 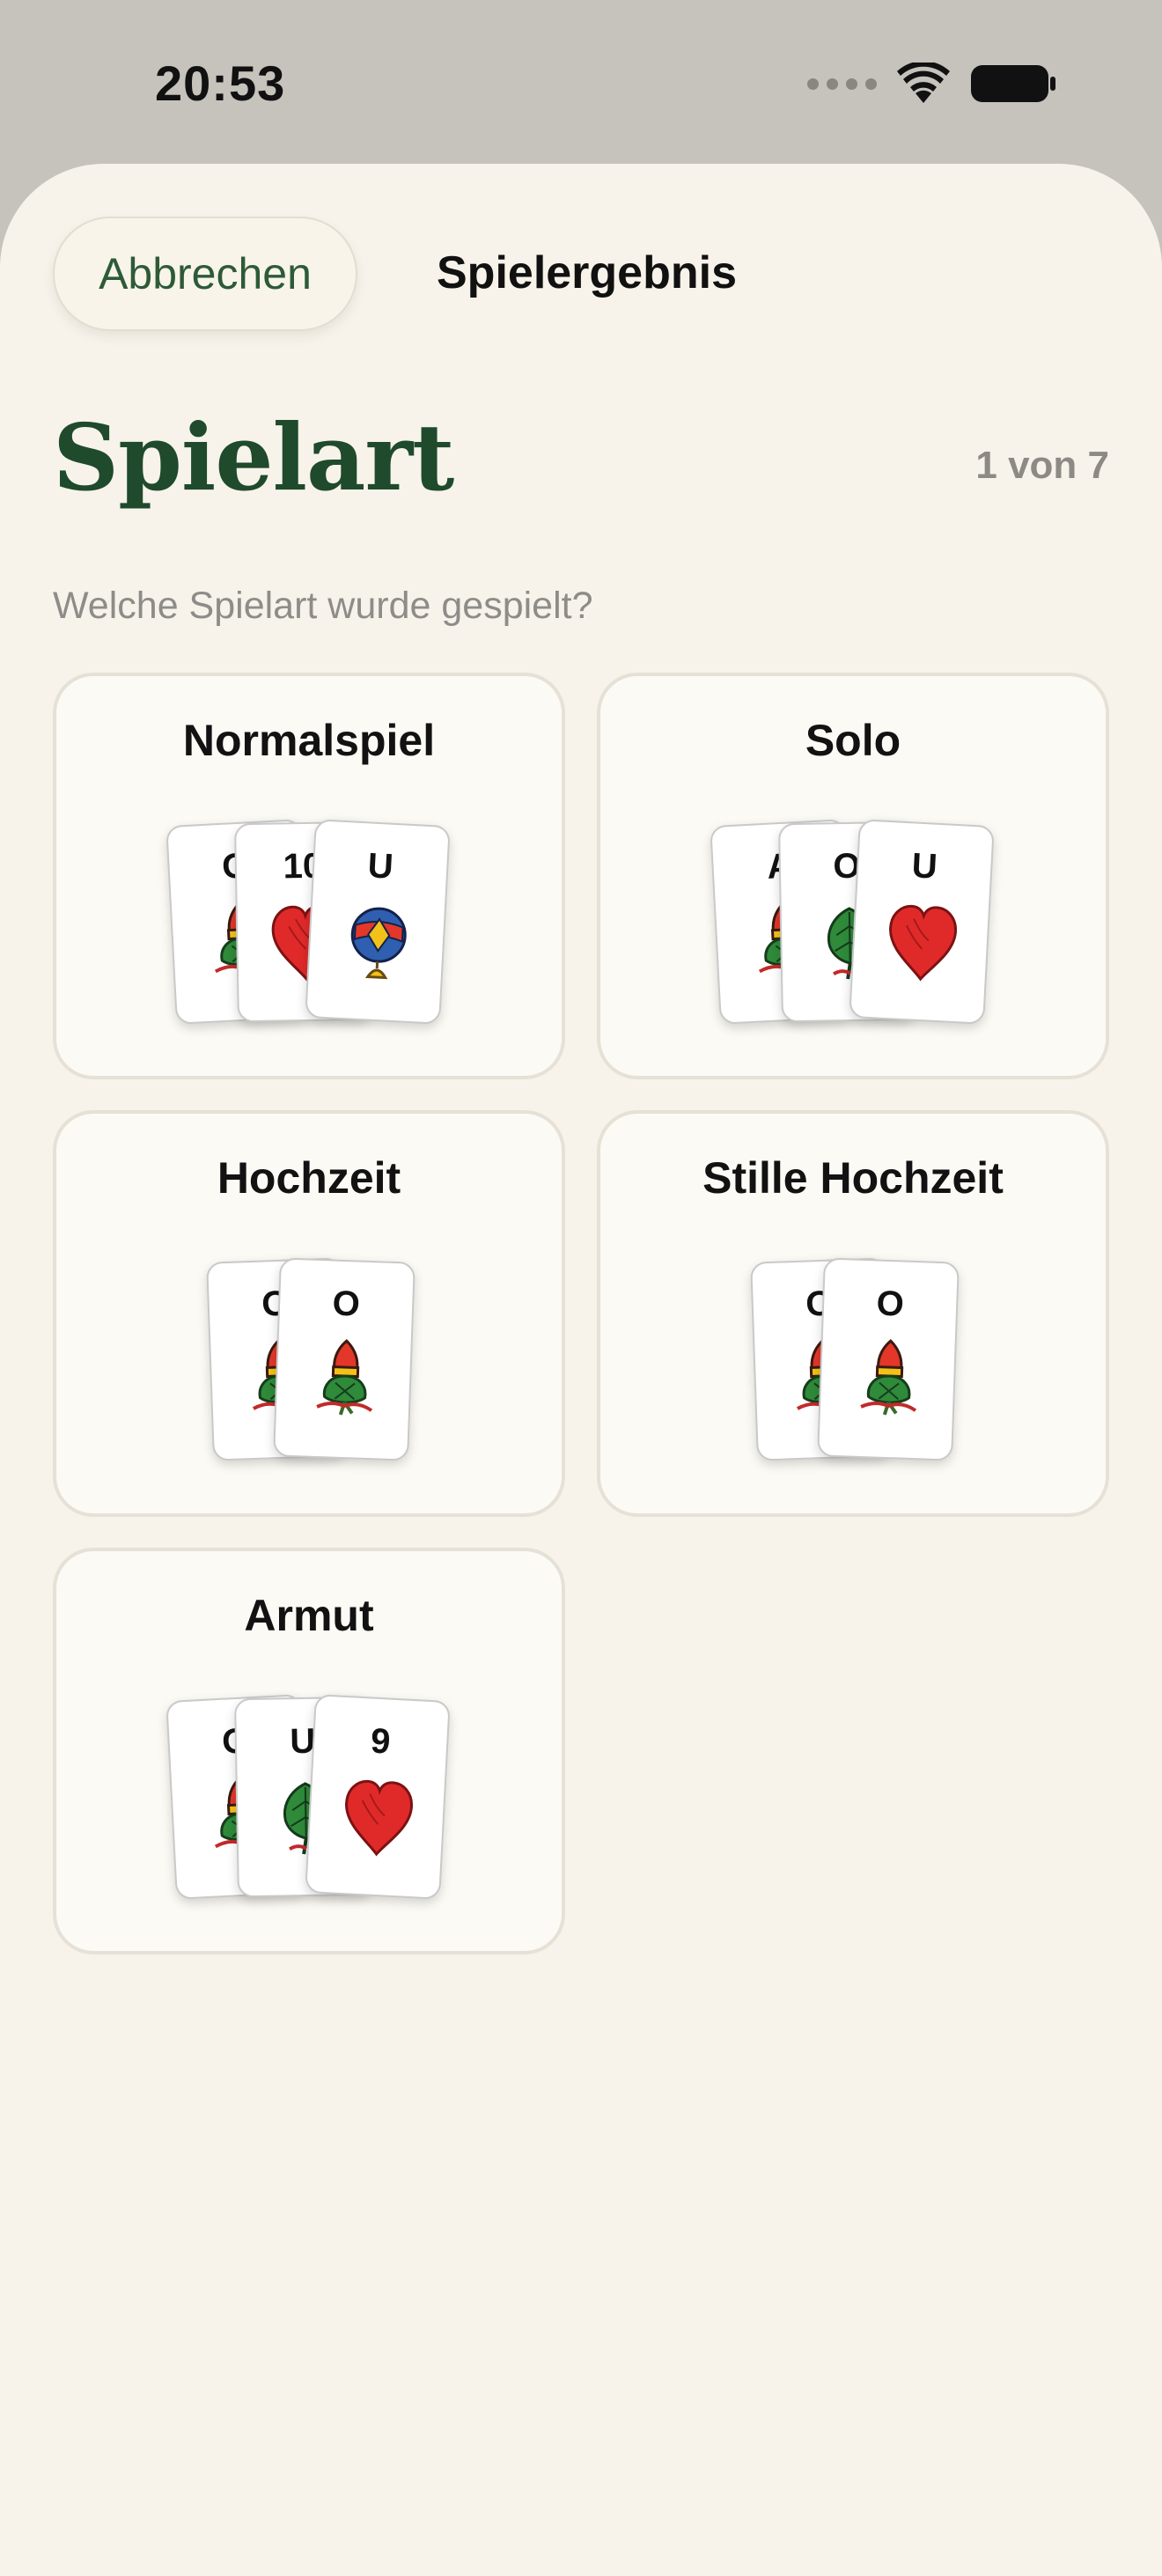 I want to click on status-bar: 20:53, so click(x=581, y=83).